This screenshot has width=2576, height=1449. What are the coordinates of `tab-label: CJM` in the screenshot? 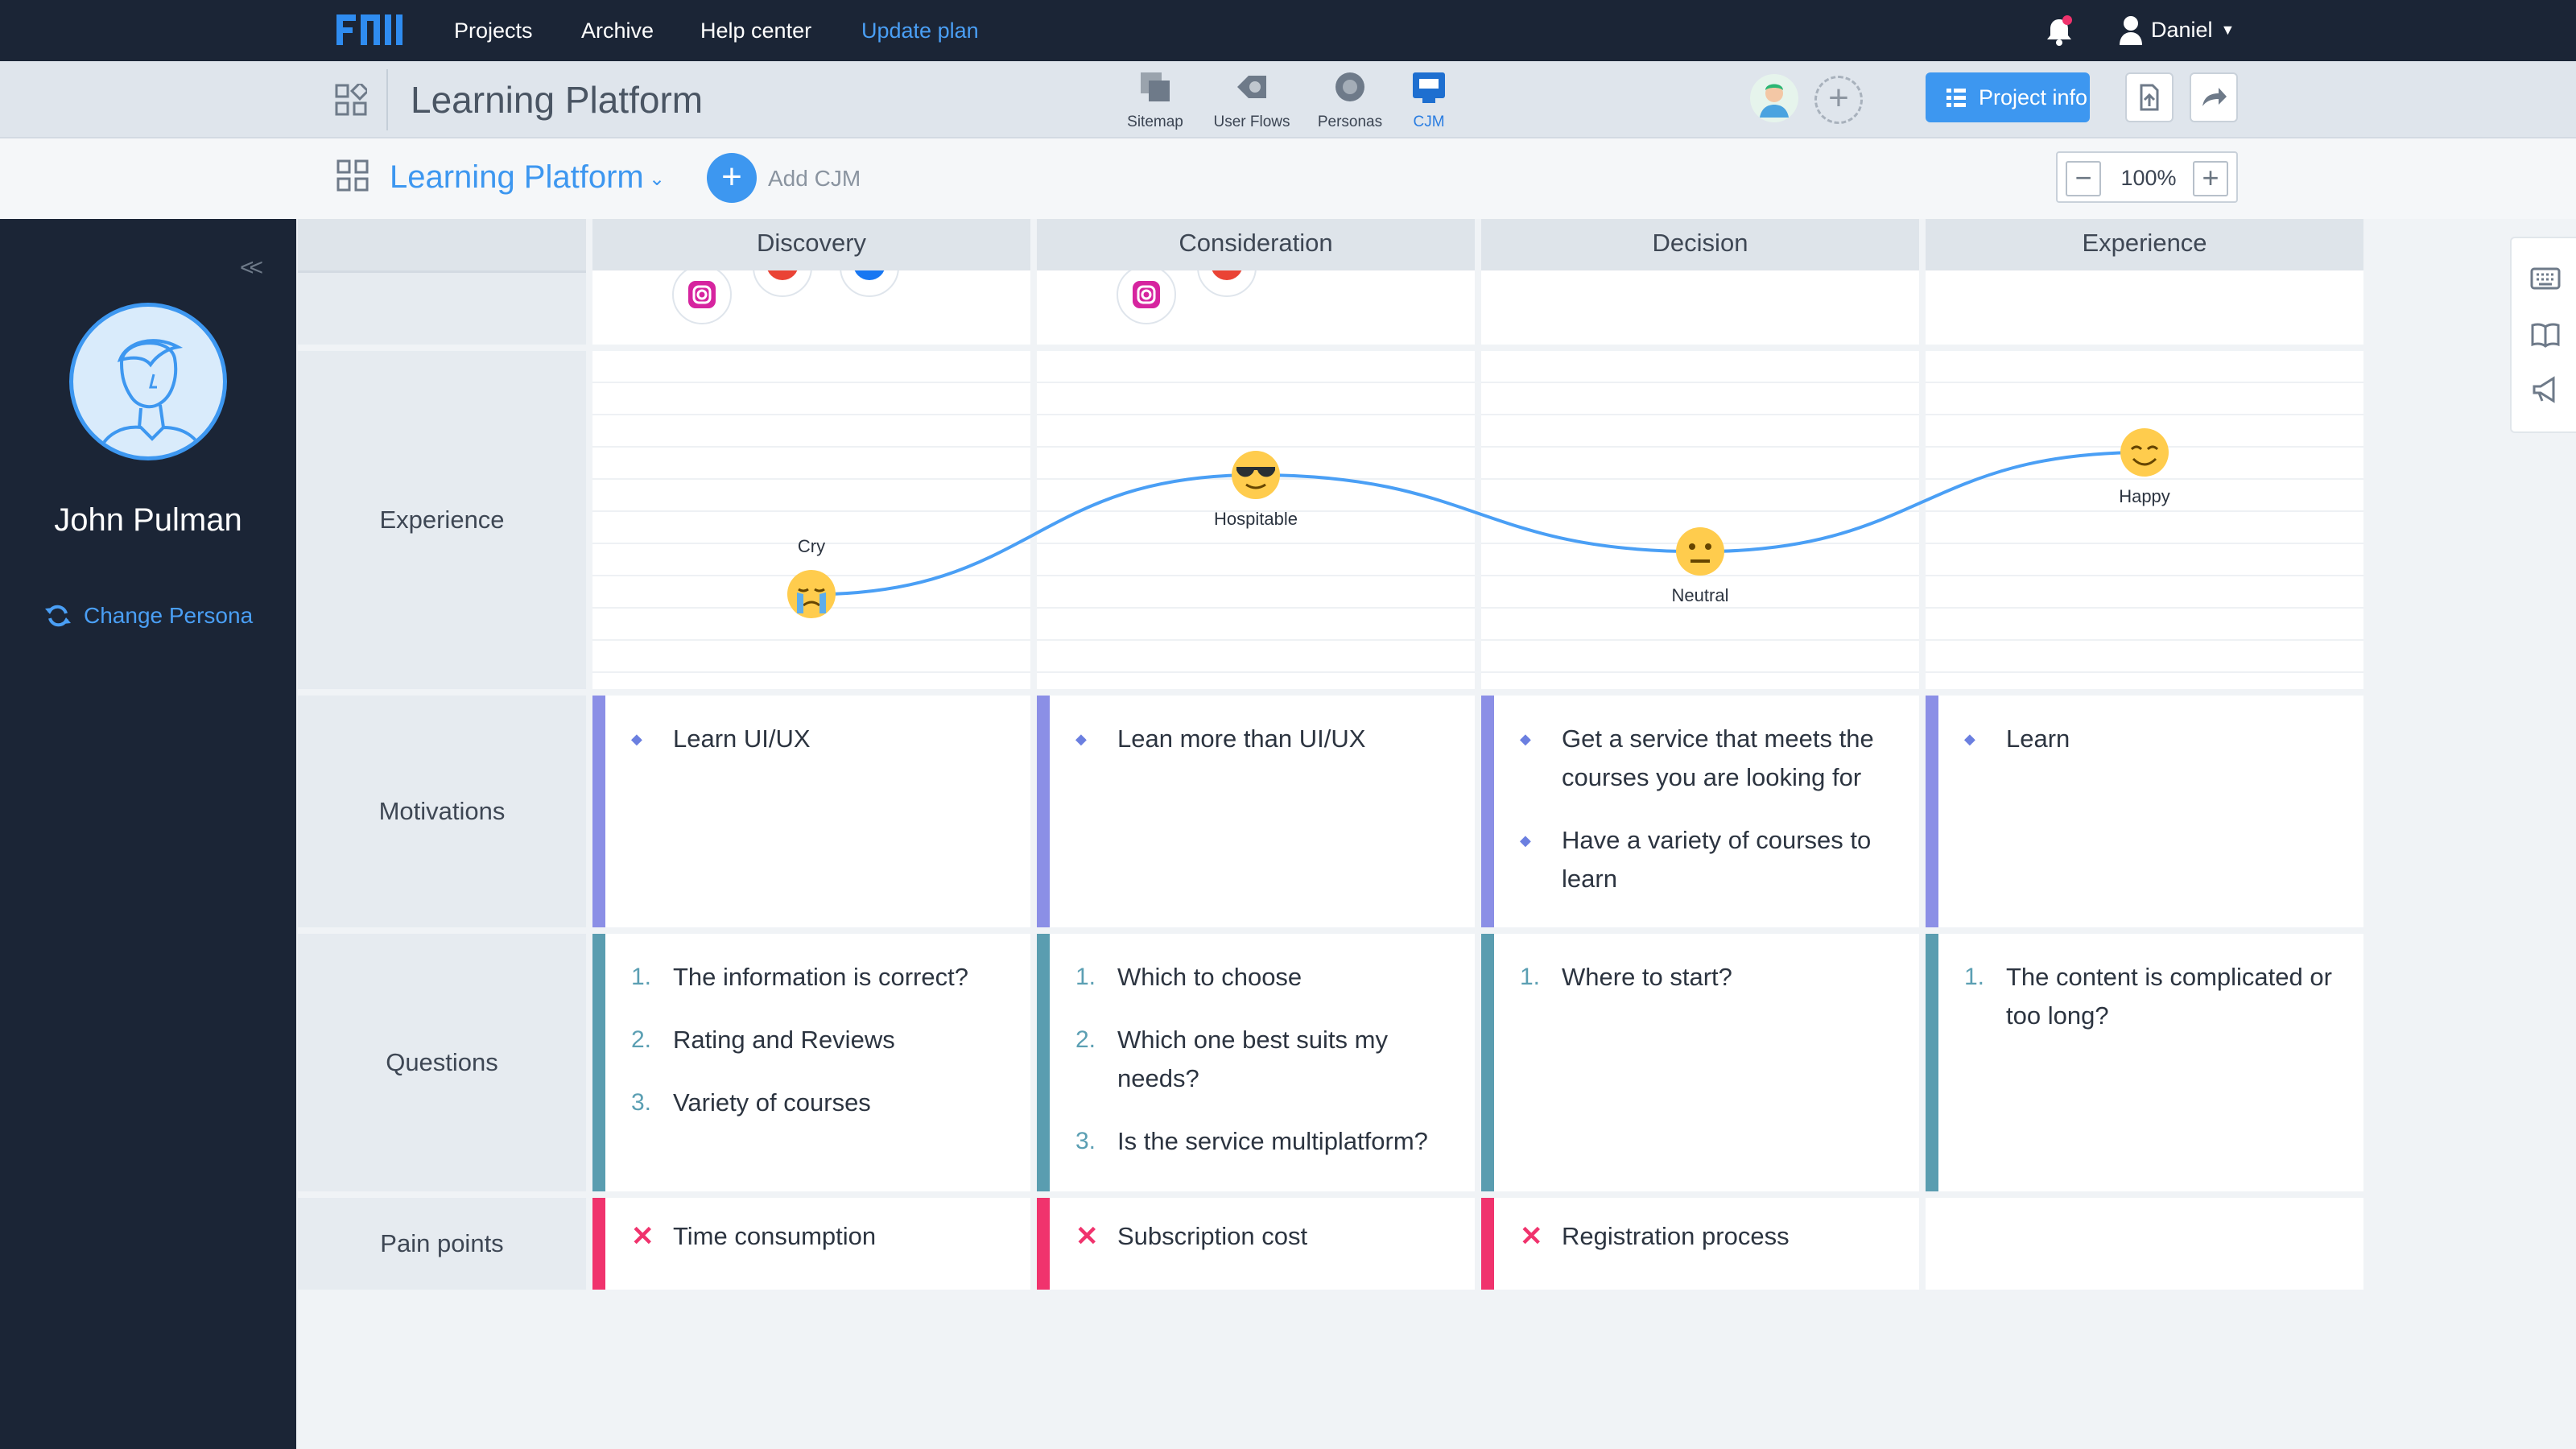 It's located at (1429, 122).